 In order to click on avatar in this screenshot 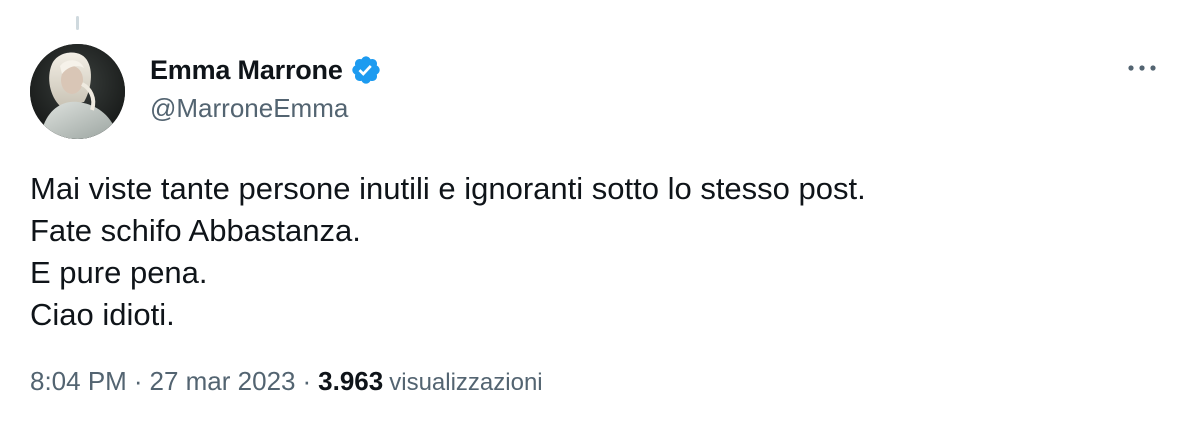, I will do `click(77, 91)`.